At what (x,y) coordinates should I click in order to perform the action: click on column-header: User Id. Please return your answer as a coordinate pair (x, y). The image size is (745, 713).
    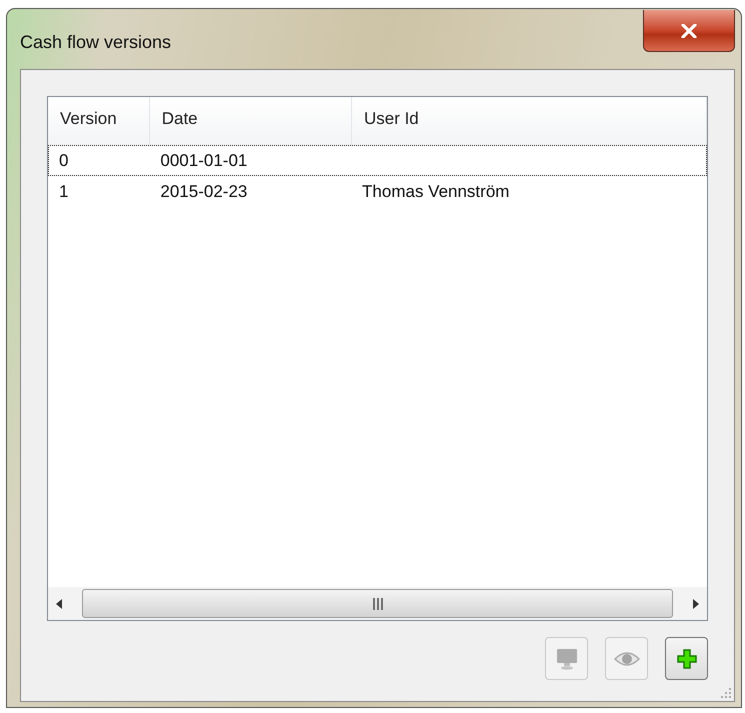
    Looking at the image, I should click on (529, 121).